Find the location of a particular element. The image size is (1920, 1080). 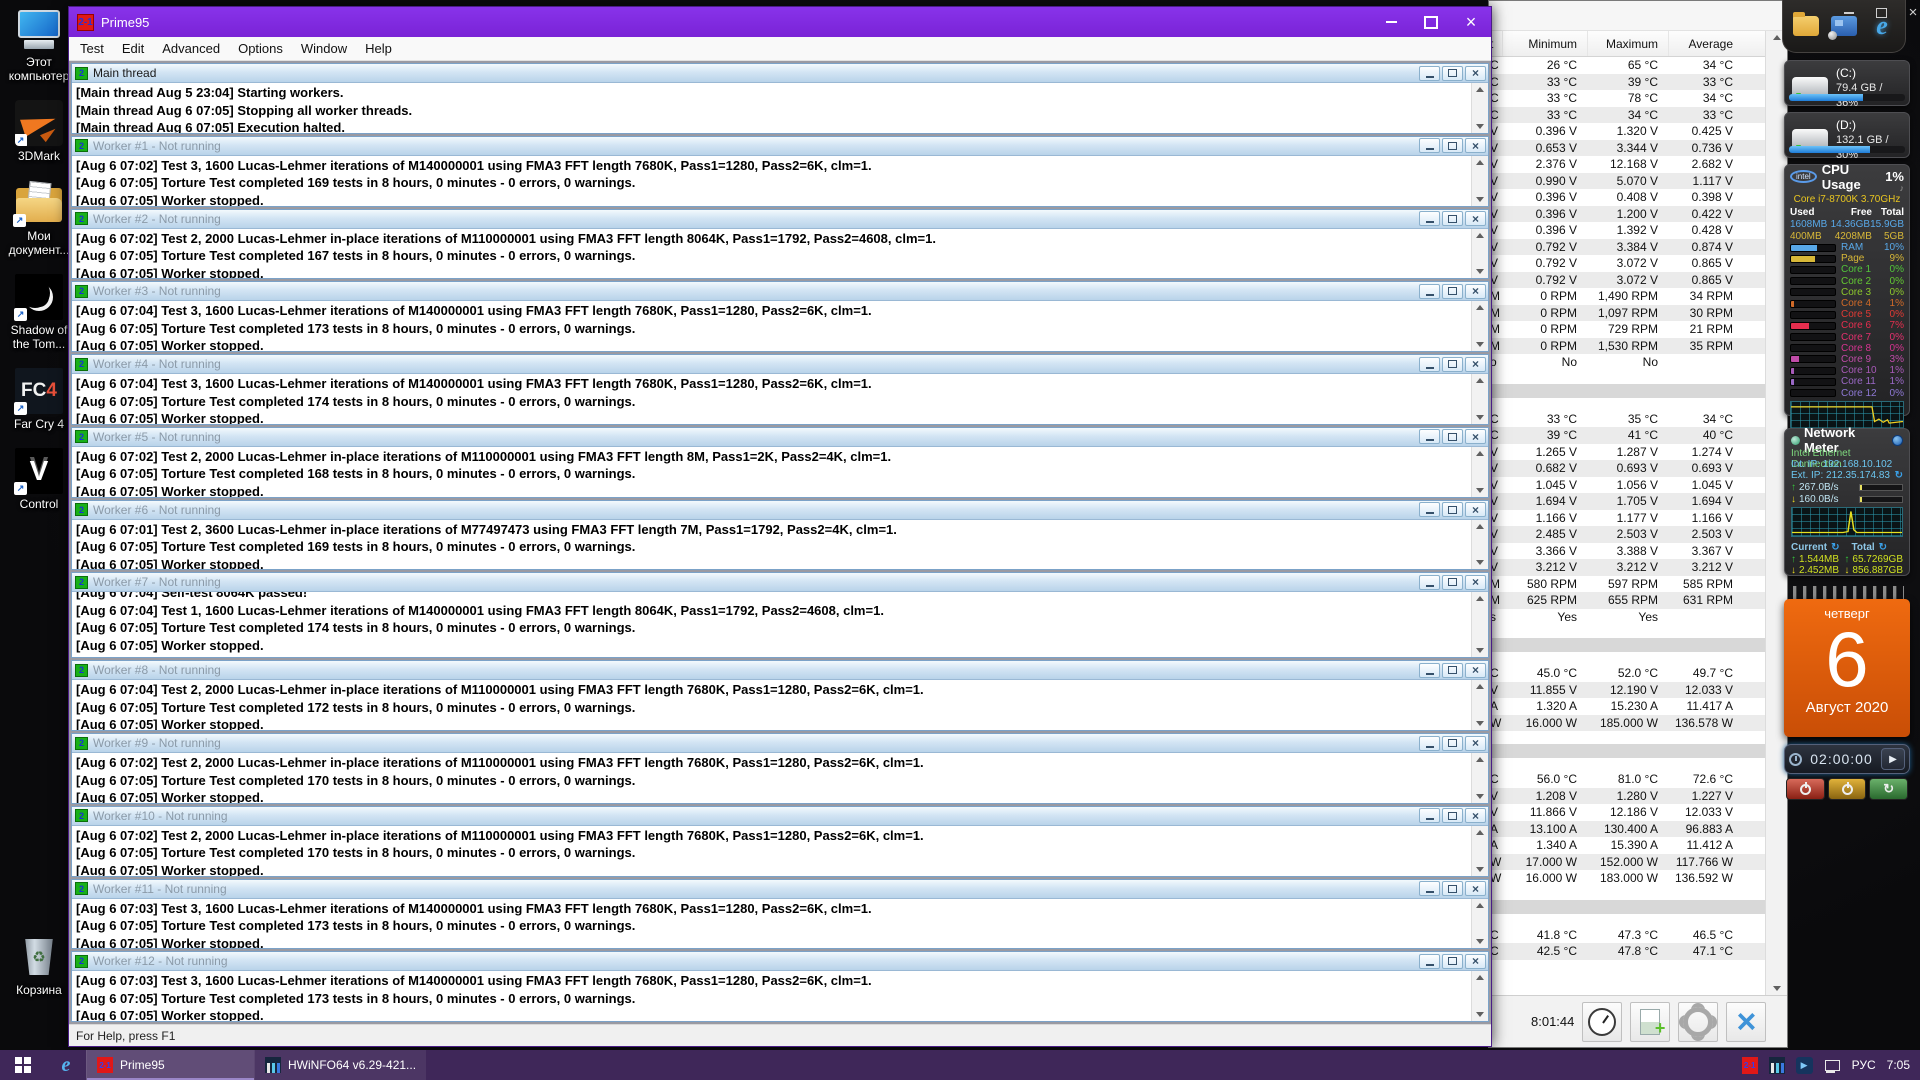

desktop-icon-farcry: FC 4 ↗ Far Cry 4 is located at coordinates (39, 399).